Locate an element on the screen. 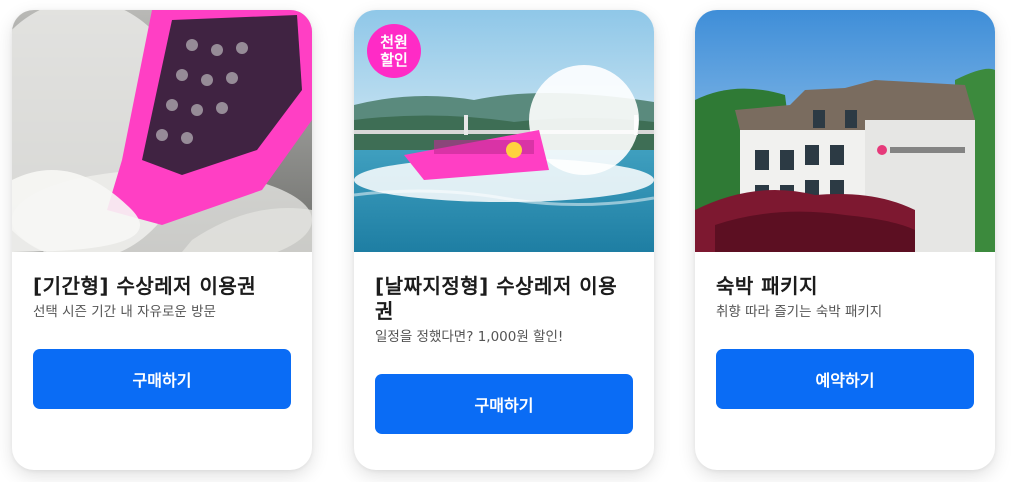  card-title: [기간형] 수상레저 이용권 is located at coordinates (145, 286).